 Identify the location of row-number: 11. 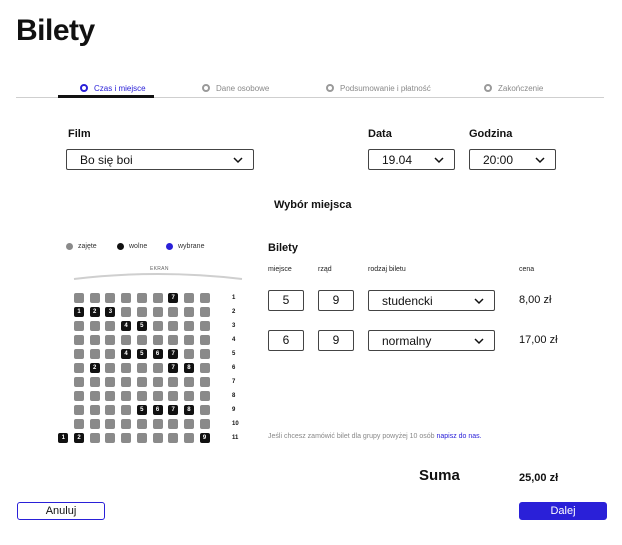
(235, 438).